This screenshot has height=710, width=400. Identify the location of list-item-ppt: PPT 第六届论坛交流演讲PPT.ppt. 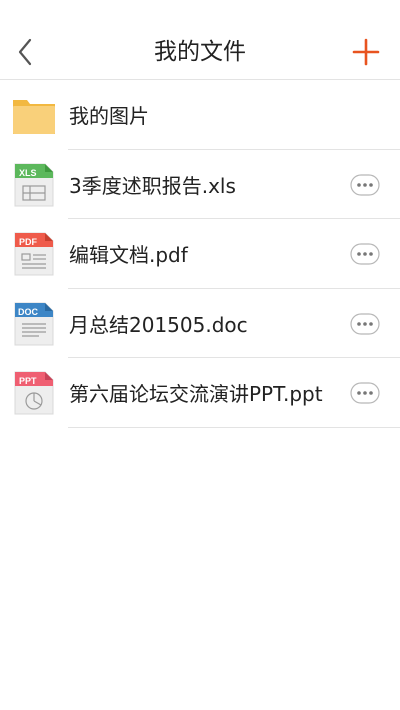
(200, 393).